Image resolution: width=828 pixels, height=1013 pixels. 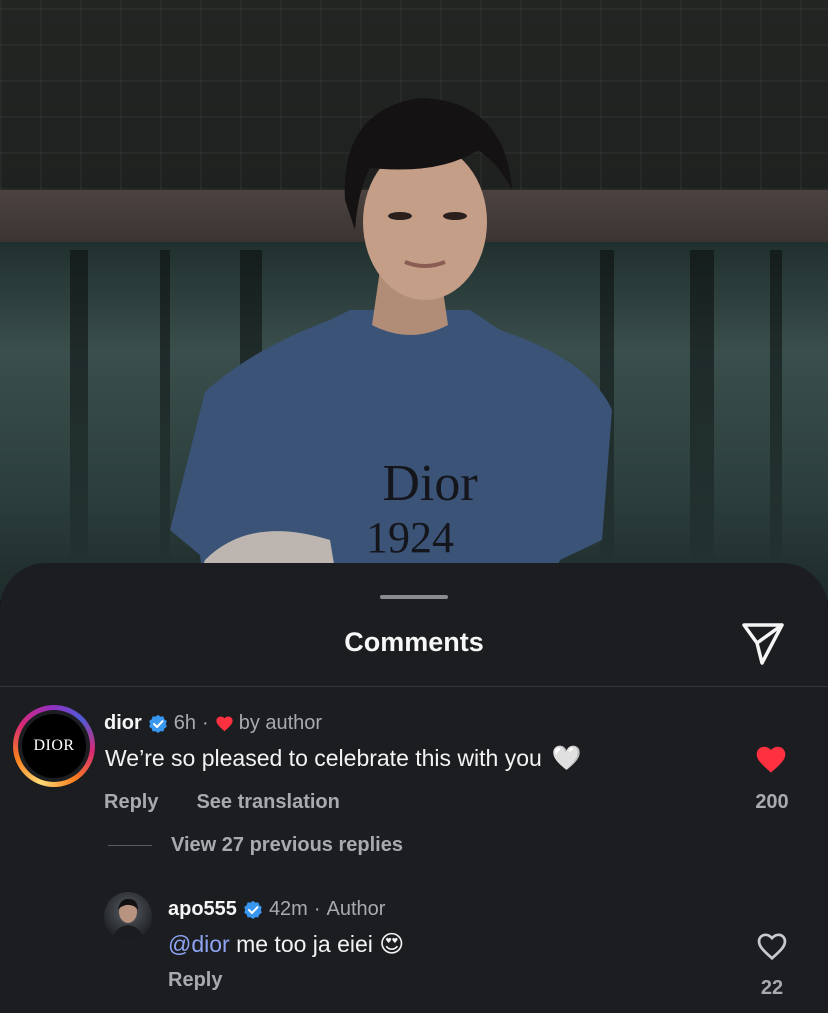 I want to click on avatar: DIOR, so click(x=54, y=746).